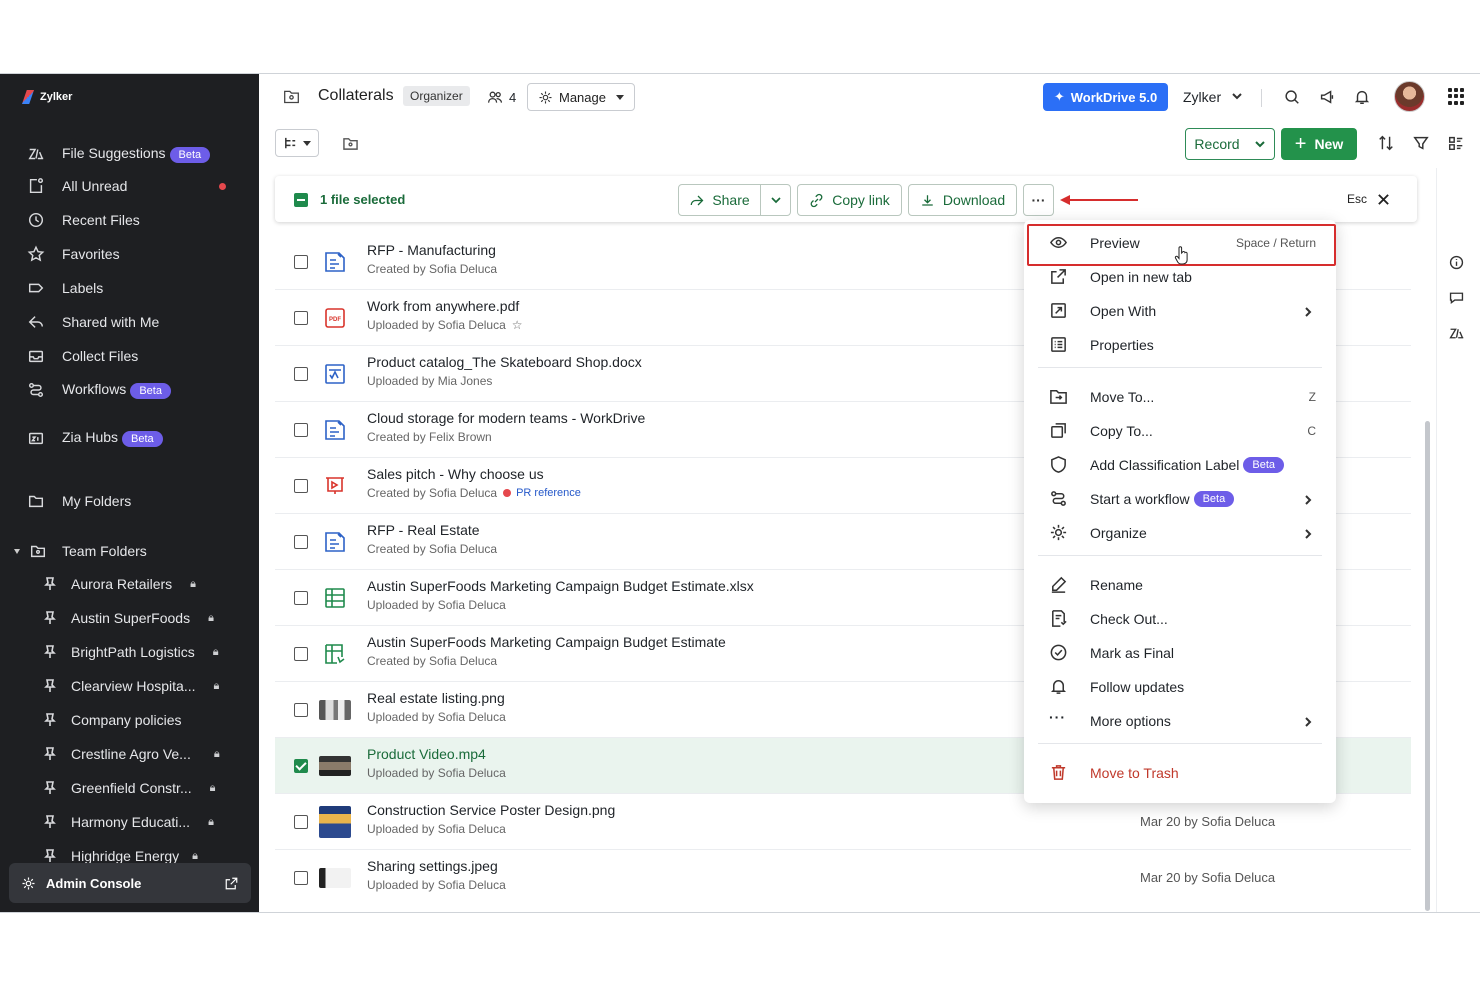 The image size is (1480, 987). Describe the element at coordinates (76, 186) in the screenshot. I see `sidebar-item-all-unread: All Unread` at that location.